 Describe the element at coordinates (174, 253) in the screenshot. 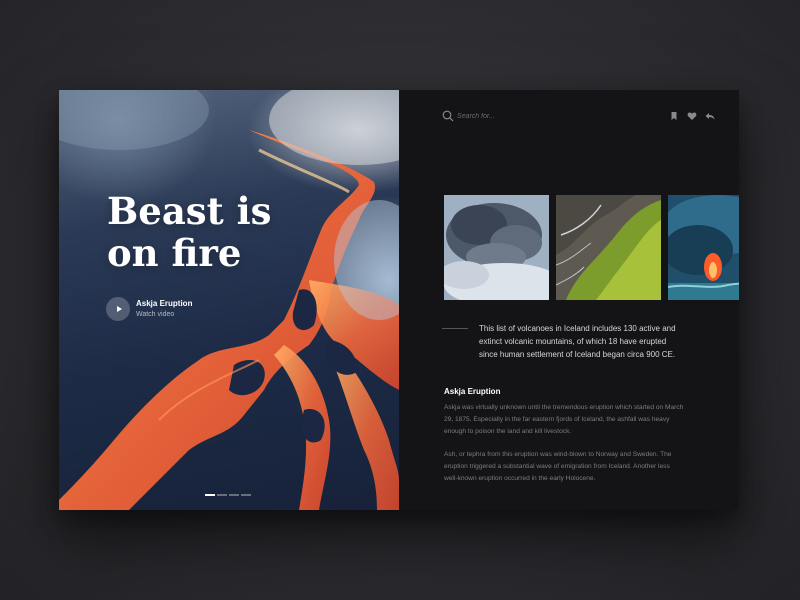

I see `hero-title-line2: on fire` at that location.